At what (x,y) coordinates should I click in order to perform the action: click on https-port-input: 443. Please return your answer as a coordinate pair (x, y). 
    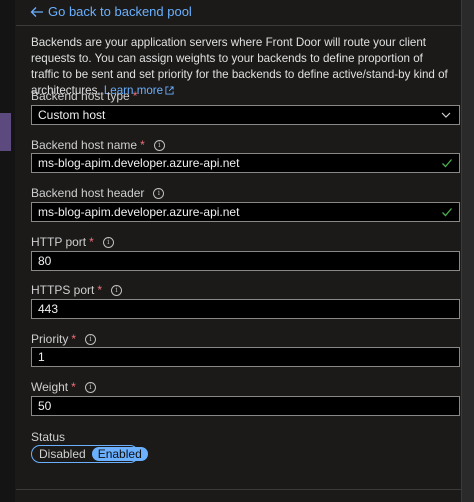
    Looking at the image, I should click on (245, 309).